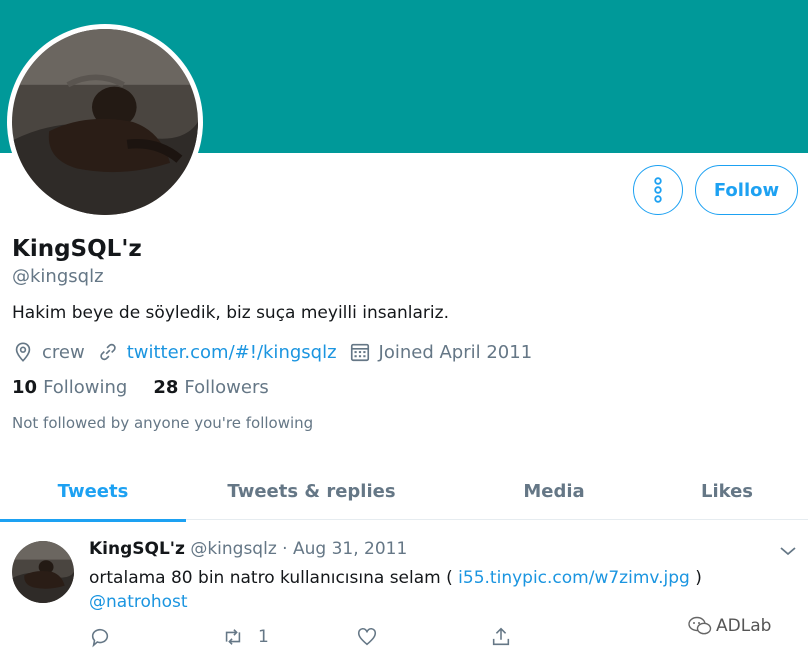 Image resolution: width=808 pixels, height=660 pixels. What do you see at coordinates (727, 491) in the screenshot?
I see `tab-likes: Likes` at bounding box center [727, 491].